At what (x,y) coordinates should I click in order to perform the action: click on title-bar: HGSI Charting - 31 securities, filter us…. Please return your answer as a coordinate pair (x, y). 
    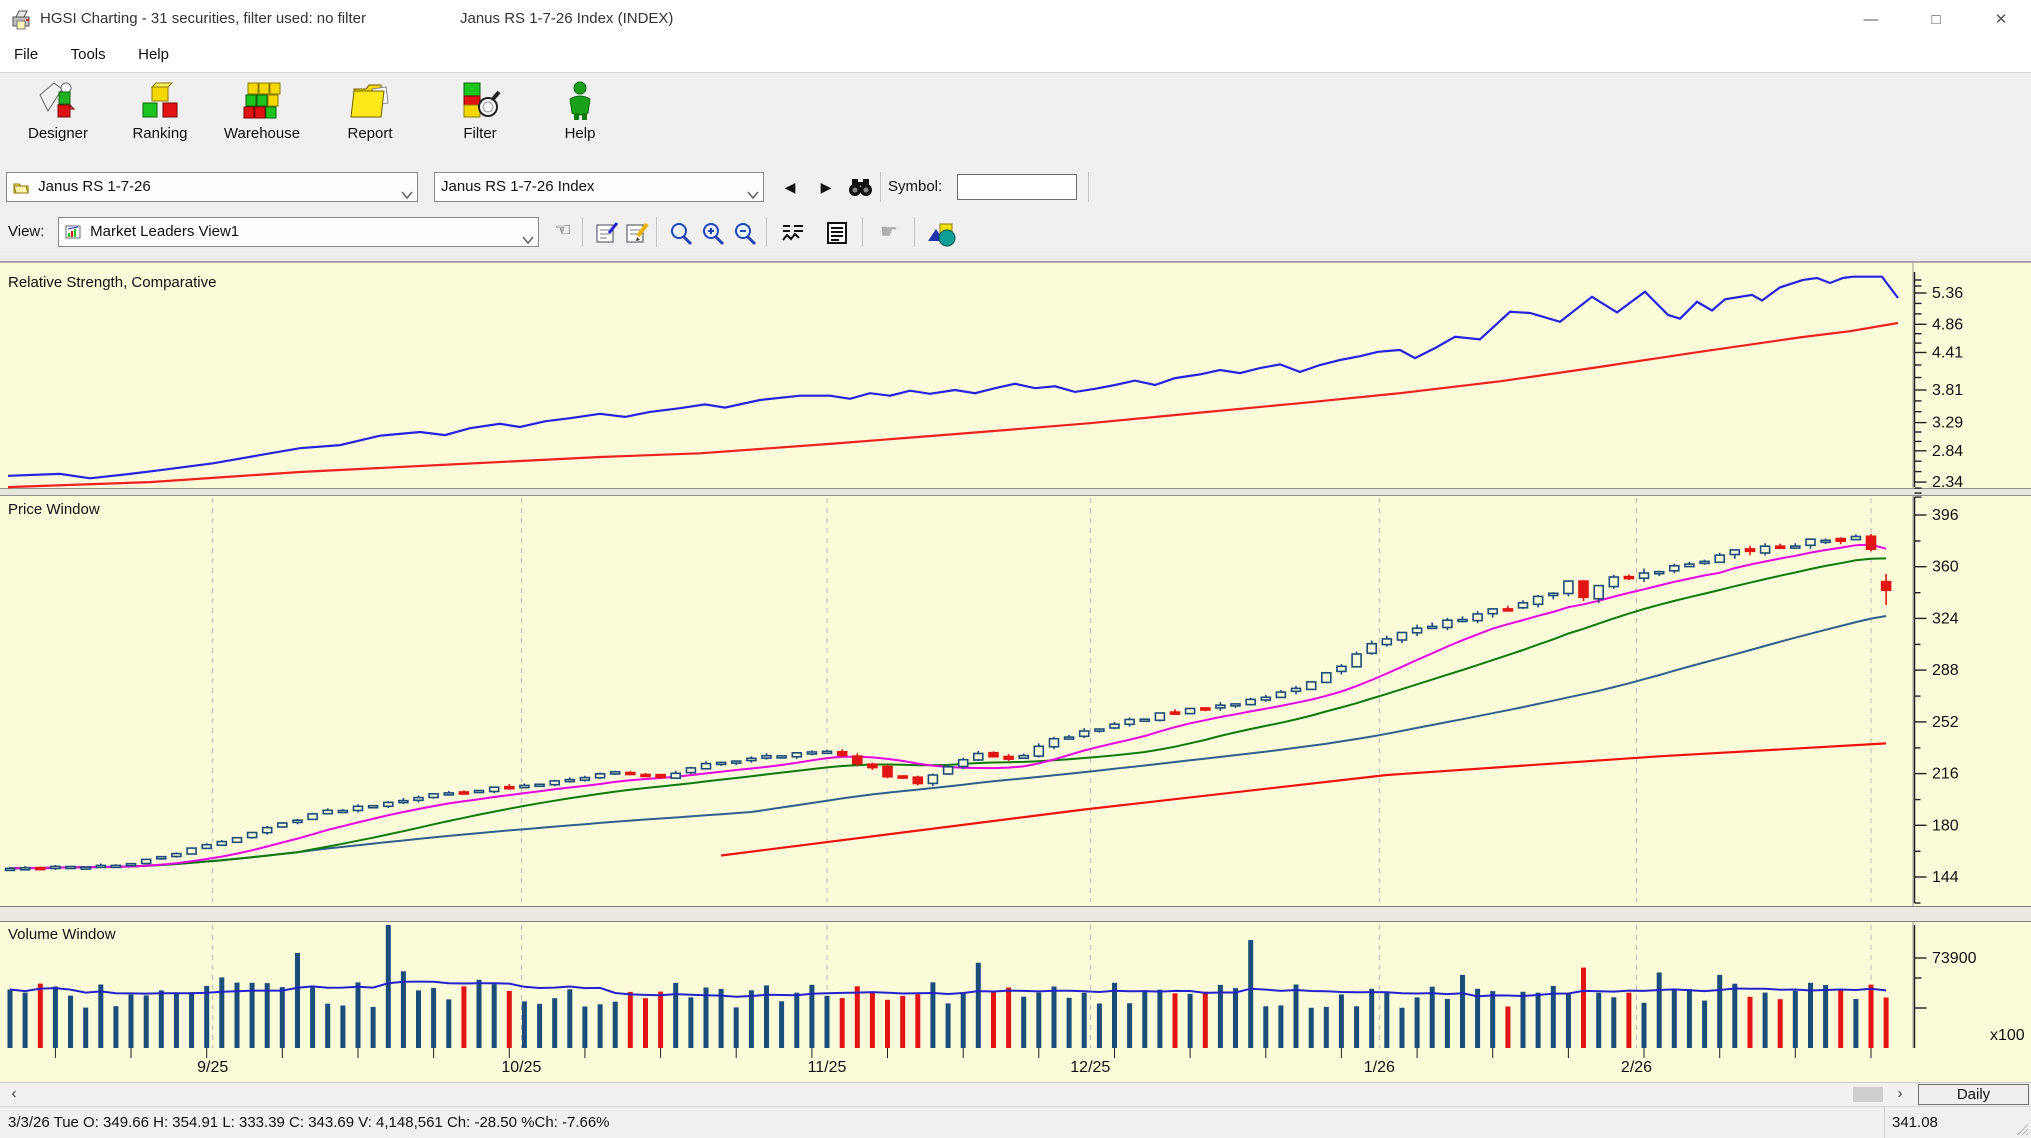
    Looking at the image, I should click on (1015, 20).